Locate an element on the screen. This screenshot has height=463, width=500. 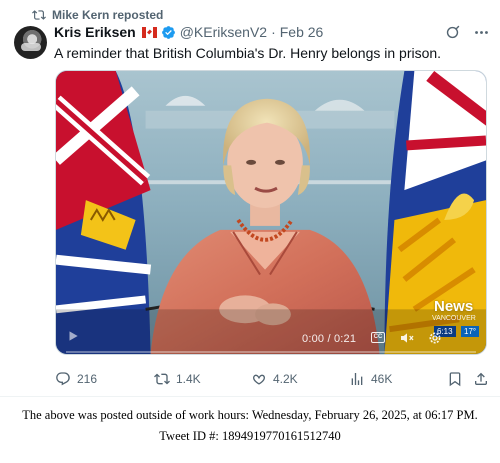
reply-button: 216 is located at coordinates (76, 379).